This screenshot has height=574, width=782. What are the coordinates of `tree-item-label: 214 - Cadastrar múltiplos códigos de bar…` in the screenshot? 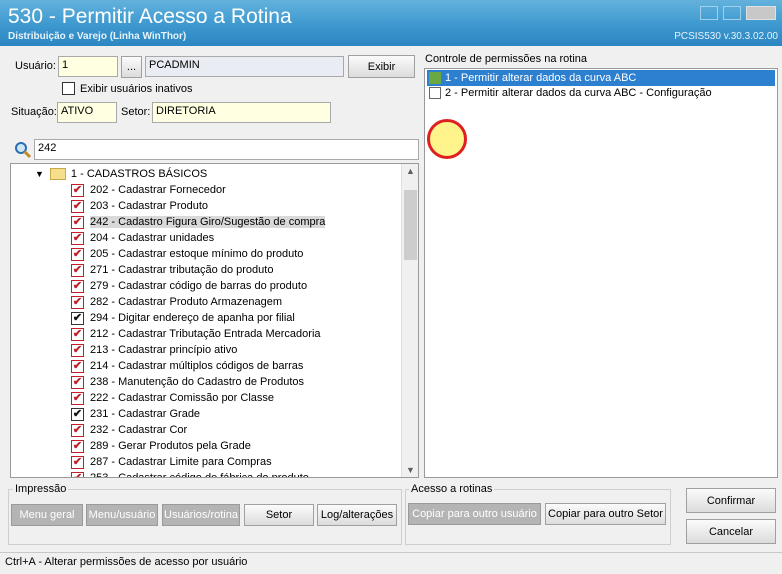 It's located at (197, 366).